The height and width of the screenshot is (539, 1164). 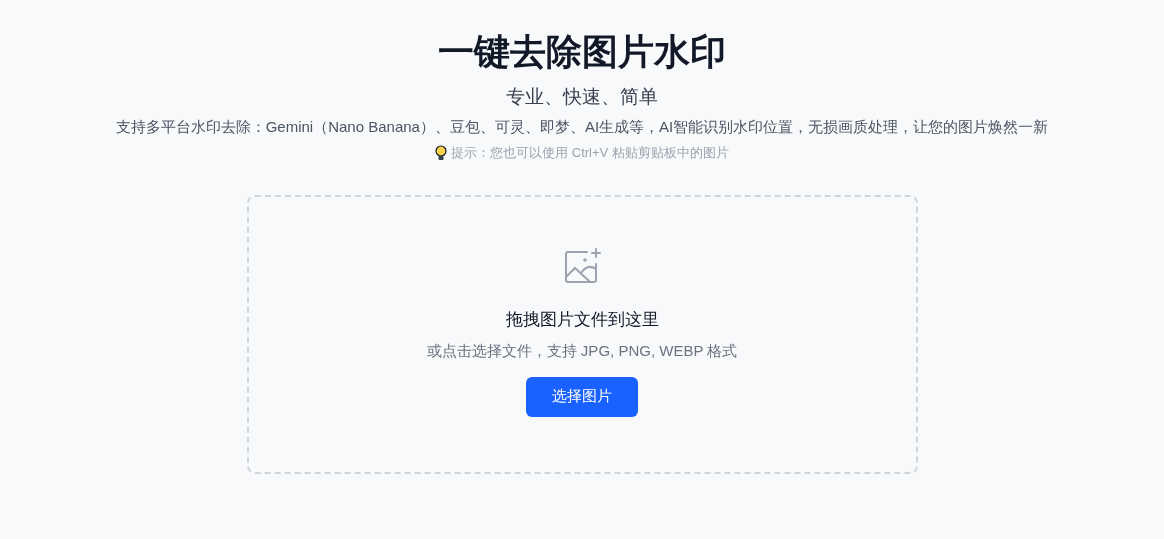 I want to click on page-title: 一键去除图片水印, so click(x=582, y=52).